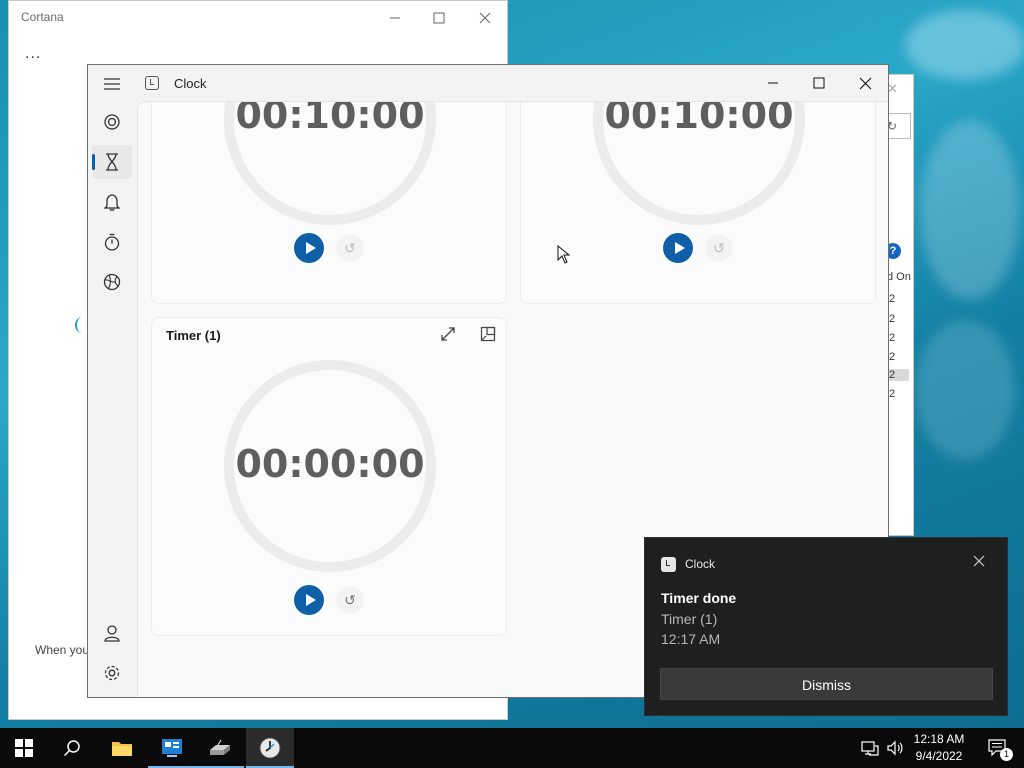  I want to click on mouse-cursor-icon, so click(564, 254).